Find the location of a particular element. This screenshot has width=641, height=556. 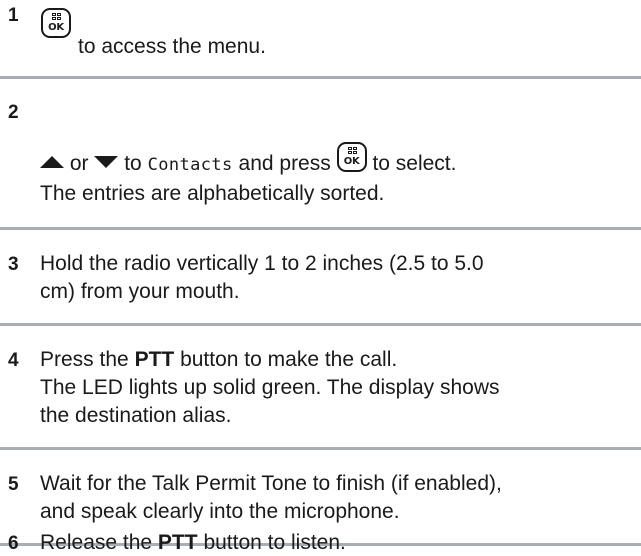

text-and-press: and press is located at coordinates (284, 163).